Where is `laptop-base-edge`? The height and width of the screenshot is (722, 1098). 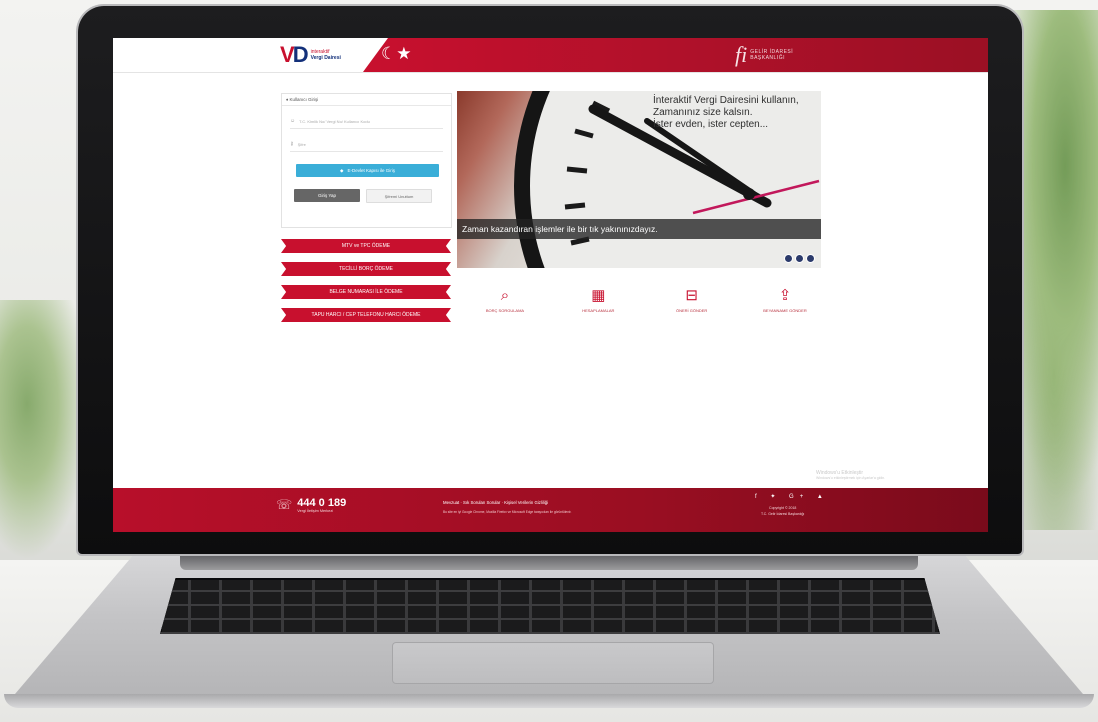 laptop-base-edge is located at coordinates (549, 701).